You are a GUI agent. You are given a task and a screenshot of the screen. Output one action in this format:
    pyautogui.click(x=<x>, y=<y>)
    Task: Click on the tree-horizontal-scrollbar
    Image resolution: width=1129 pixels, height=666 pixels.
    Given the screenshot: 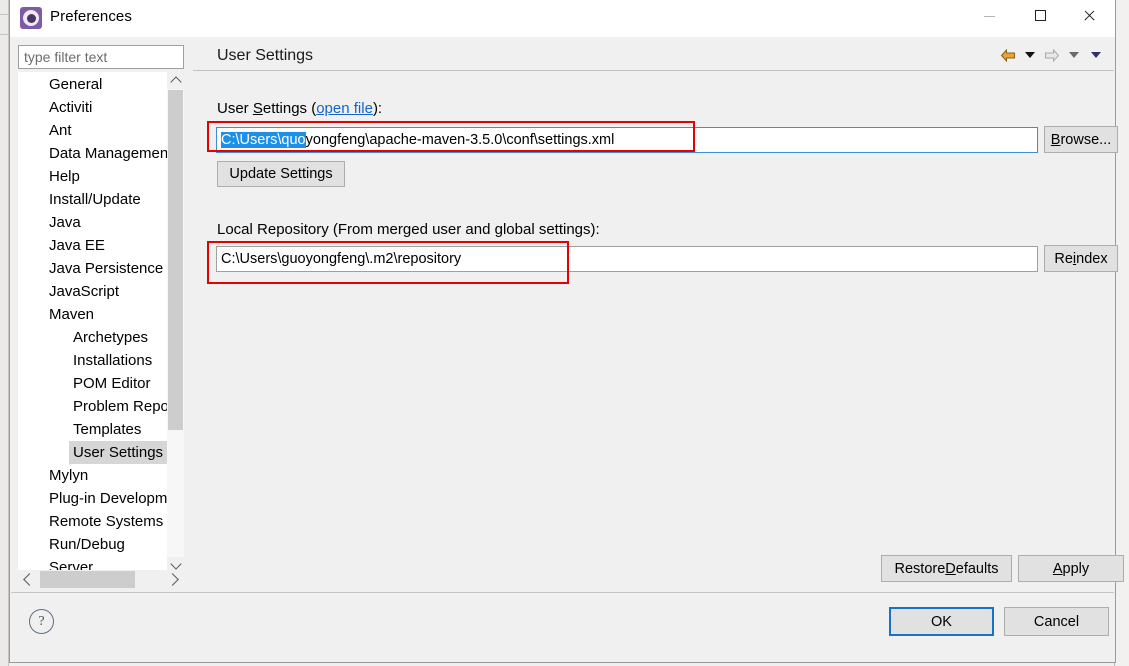 What is the action you would take?
    pyautogui.click(x=101, y=579)
    